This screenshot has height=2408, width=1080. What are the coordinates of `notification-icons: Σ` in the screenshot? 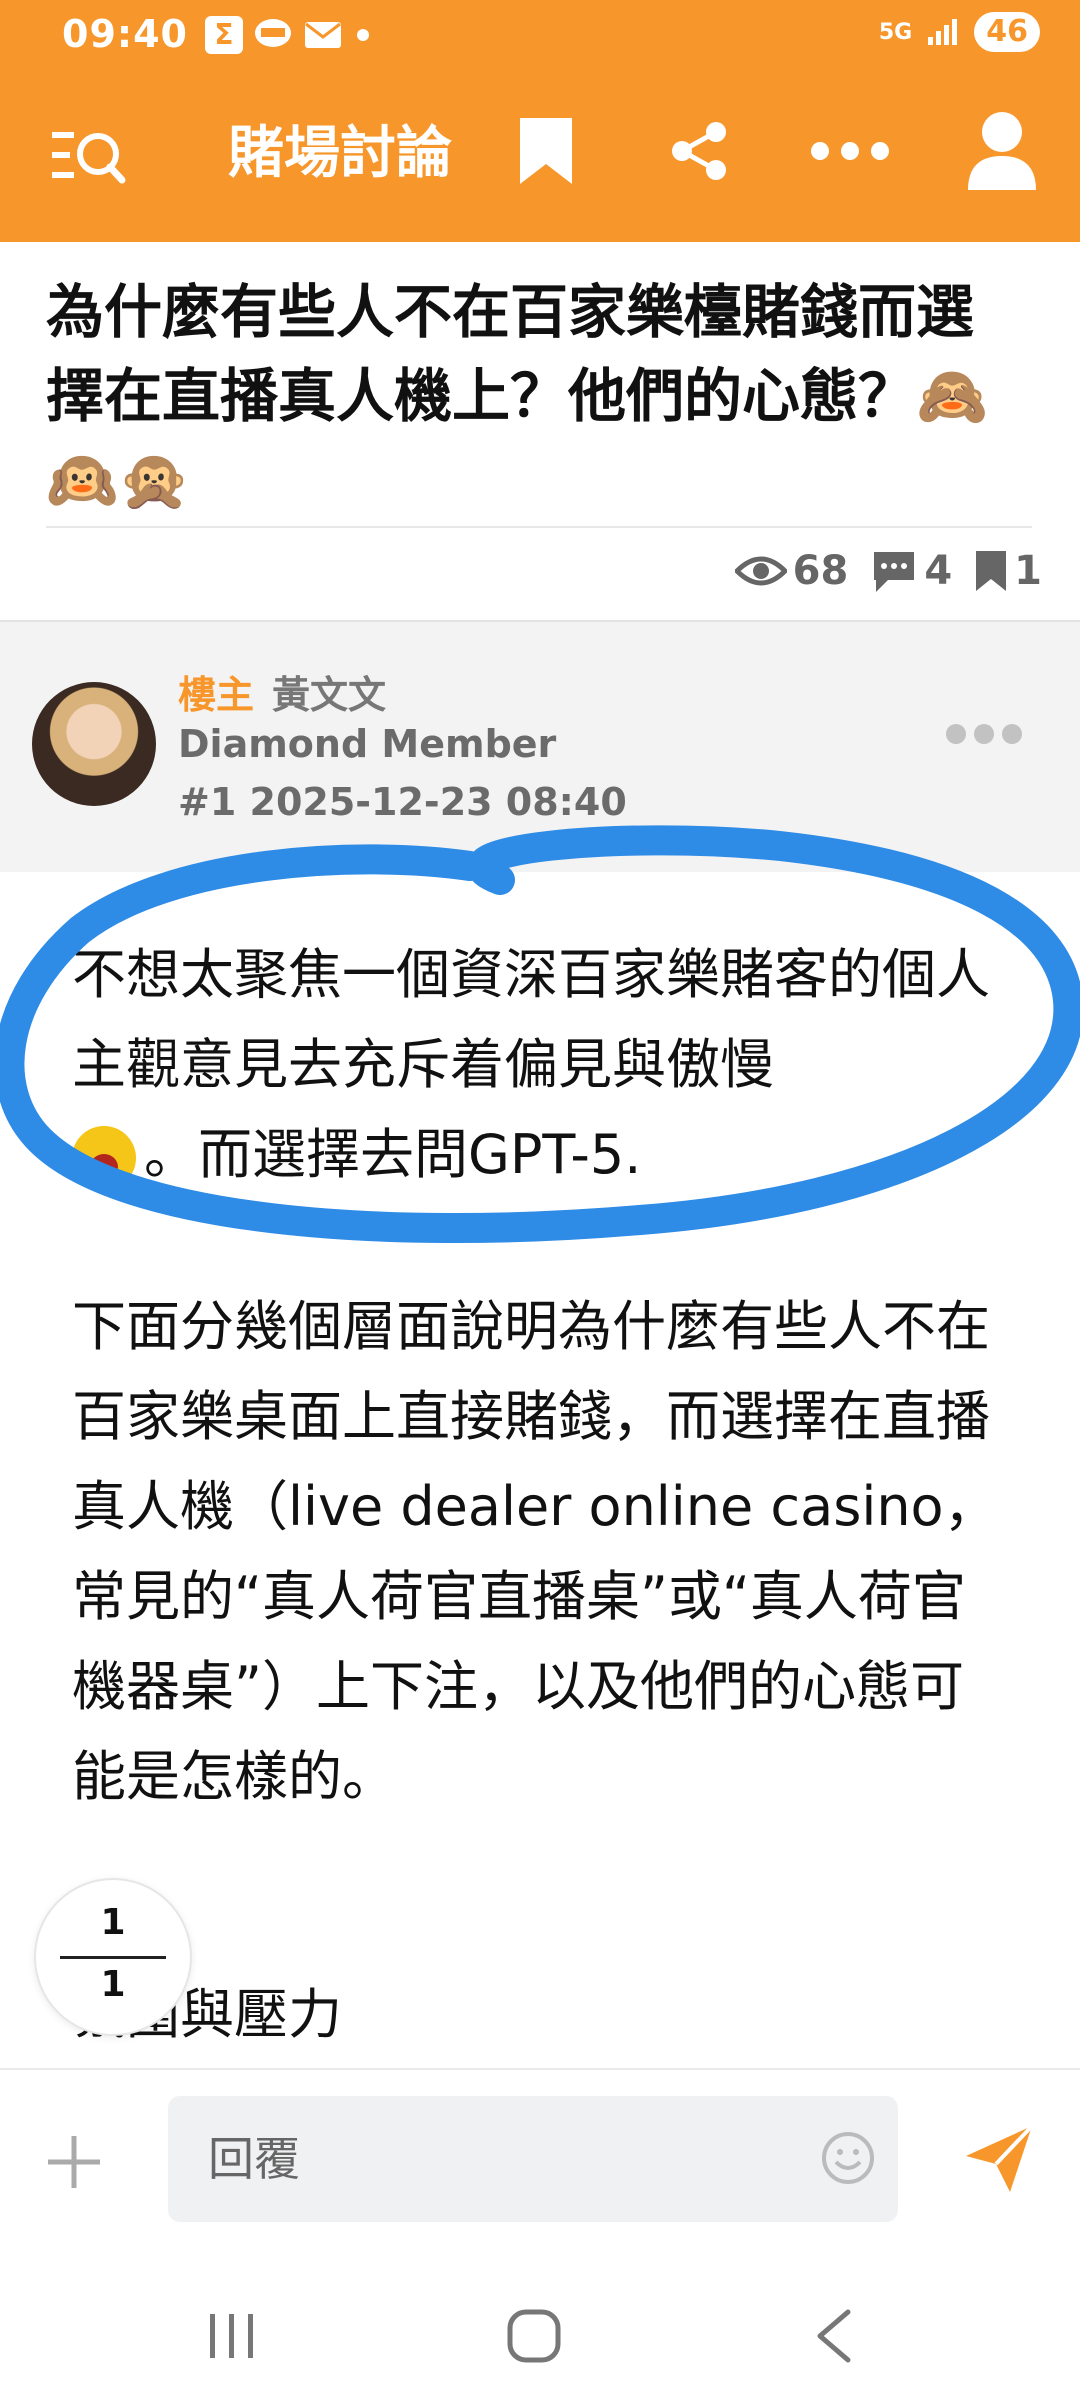 It's located at (289, 35).